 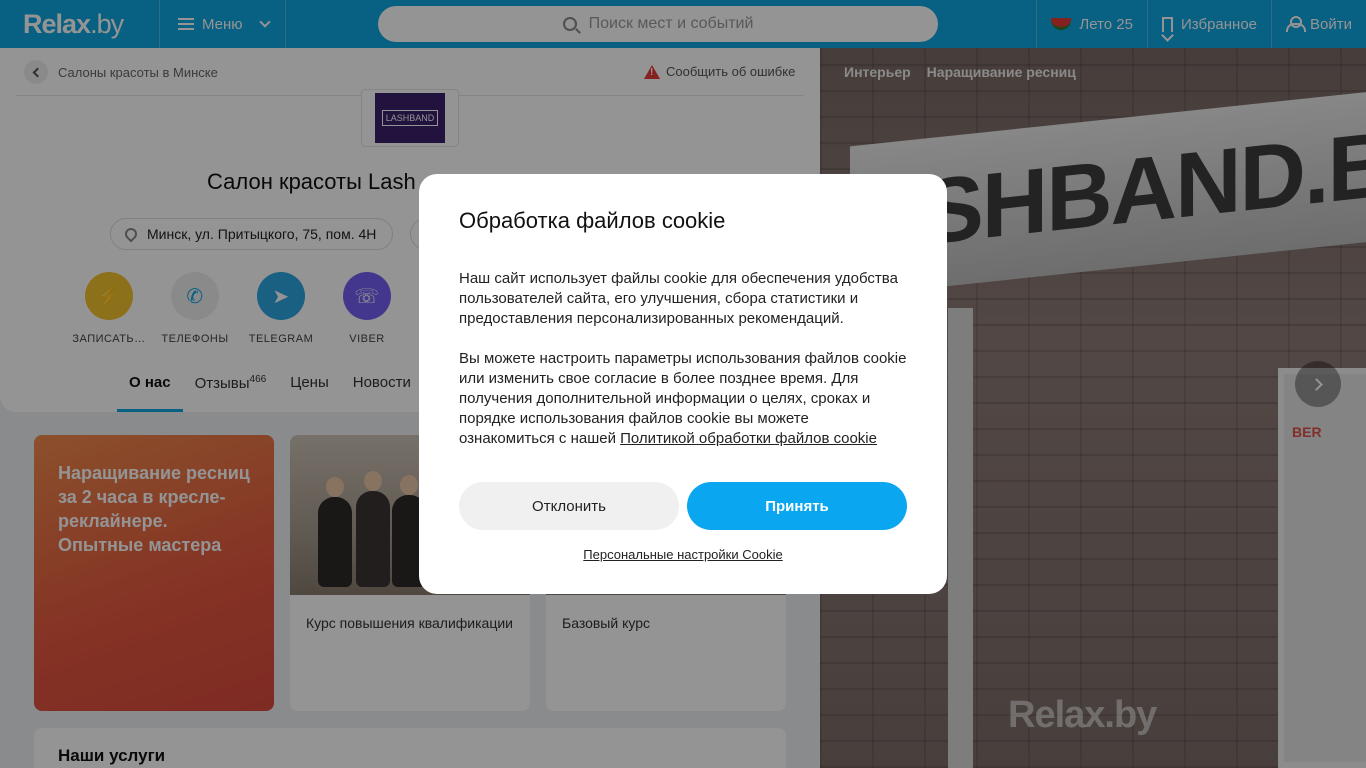 What do you see at coordinates (592, 220) in the screenshot?
I see `cookie-title: Обработка файлов cookie` at bounding box center [592, 220].